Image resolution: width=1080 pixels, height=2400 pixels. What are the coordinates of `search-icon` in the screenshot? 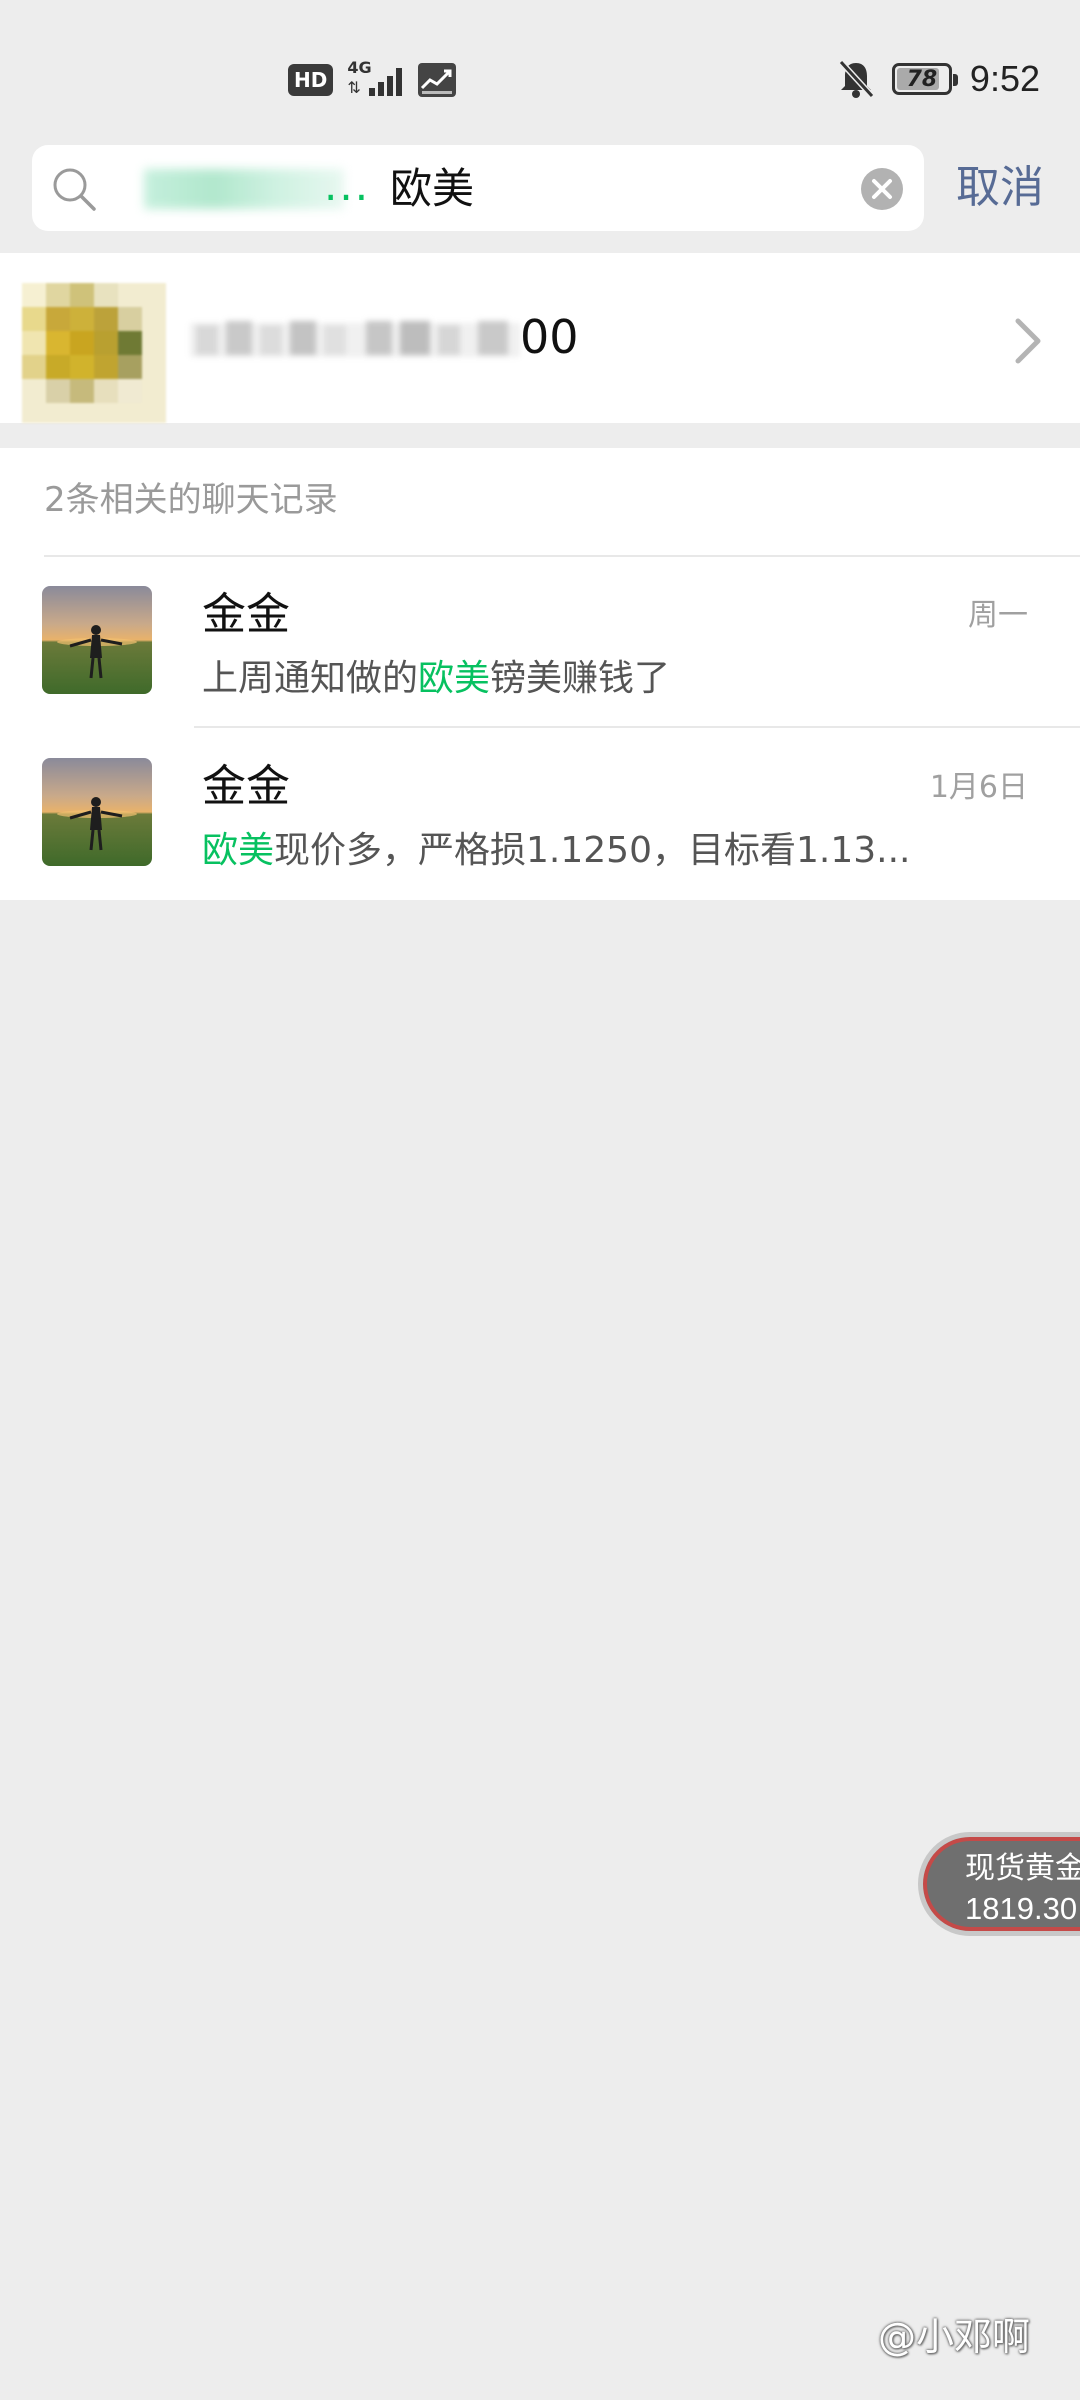 It's located at (74, 189).